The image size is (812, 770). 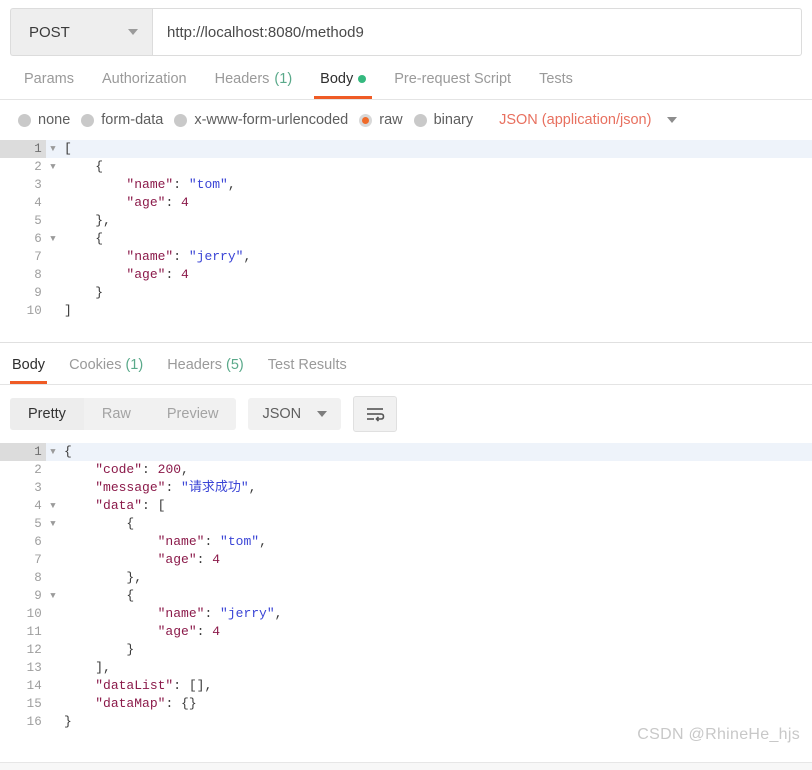 I want to click on code-line: 2 "code": 200,, so click(x=406, y=470).